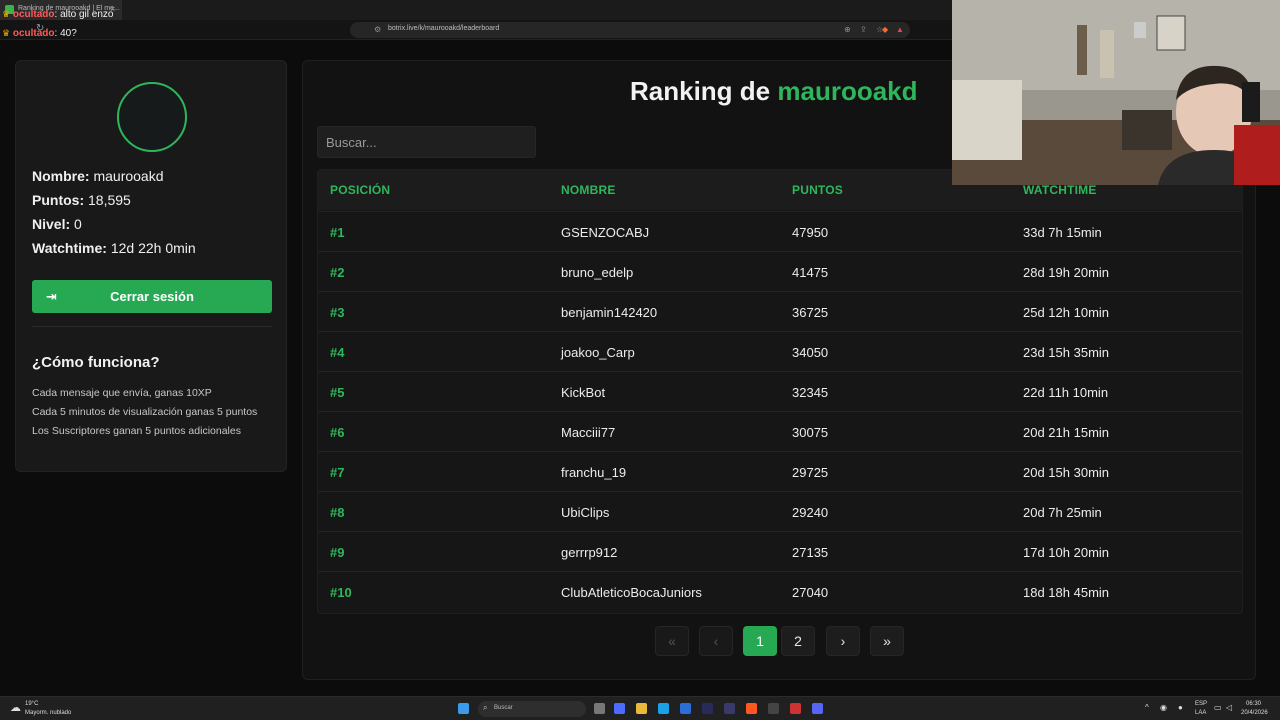  Describe the element at coordinates (716, 641) in the screenshot. I see `prev-page-button: ‹` at that location.